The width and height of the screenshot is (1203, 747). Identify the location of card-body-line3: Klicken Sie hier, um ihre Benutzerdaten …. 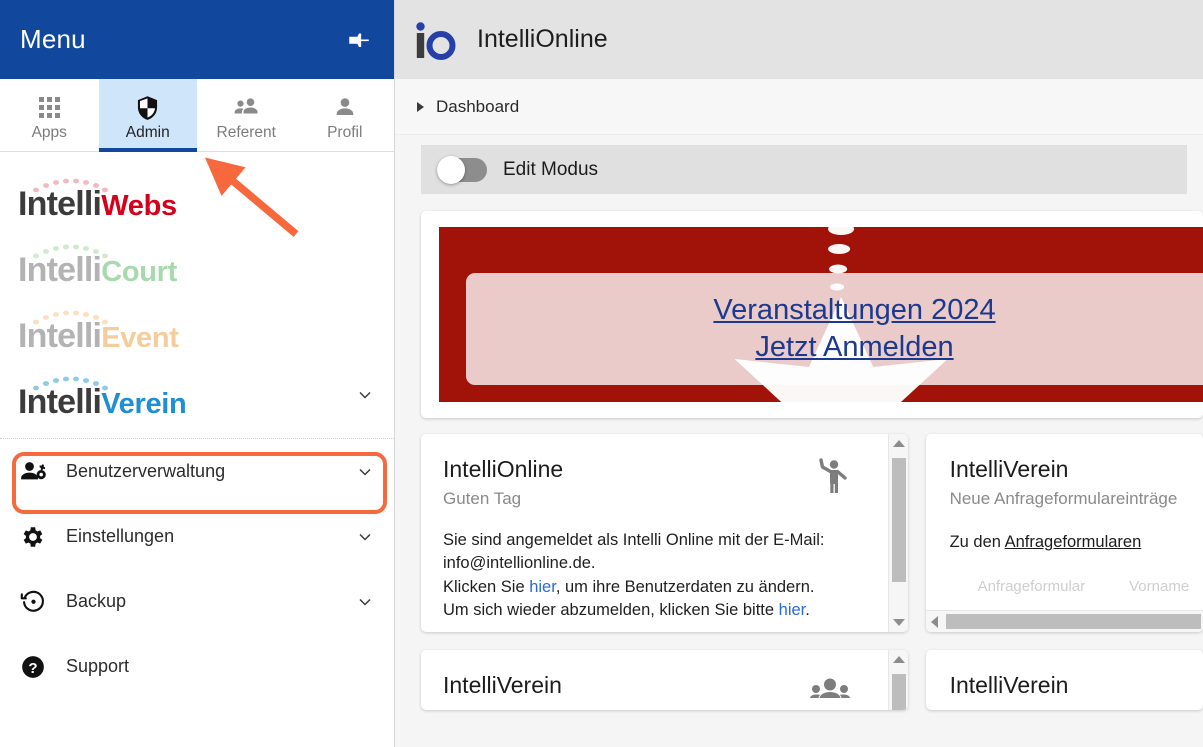
(662, 587).